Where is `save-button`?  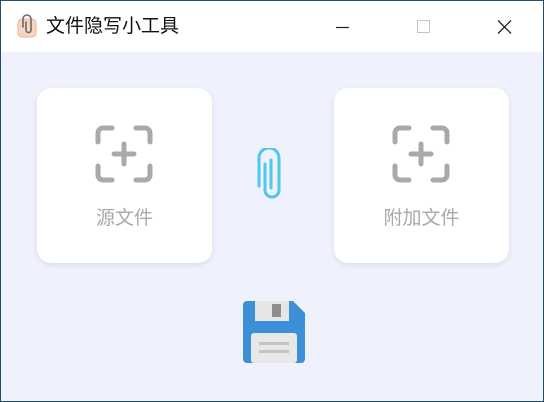
save-button is located at coordinates (274, 332).